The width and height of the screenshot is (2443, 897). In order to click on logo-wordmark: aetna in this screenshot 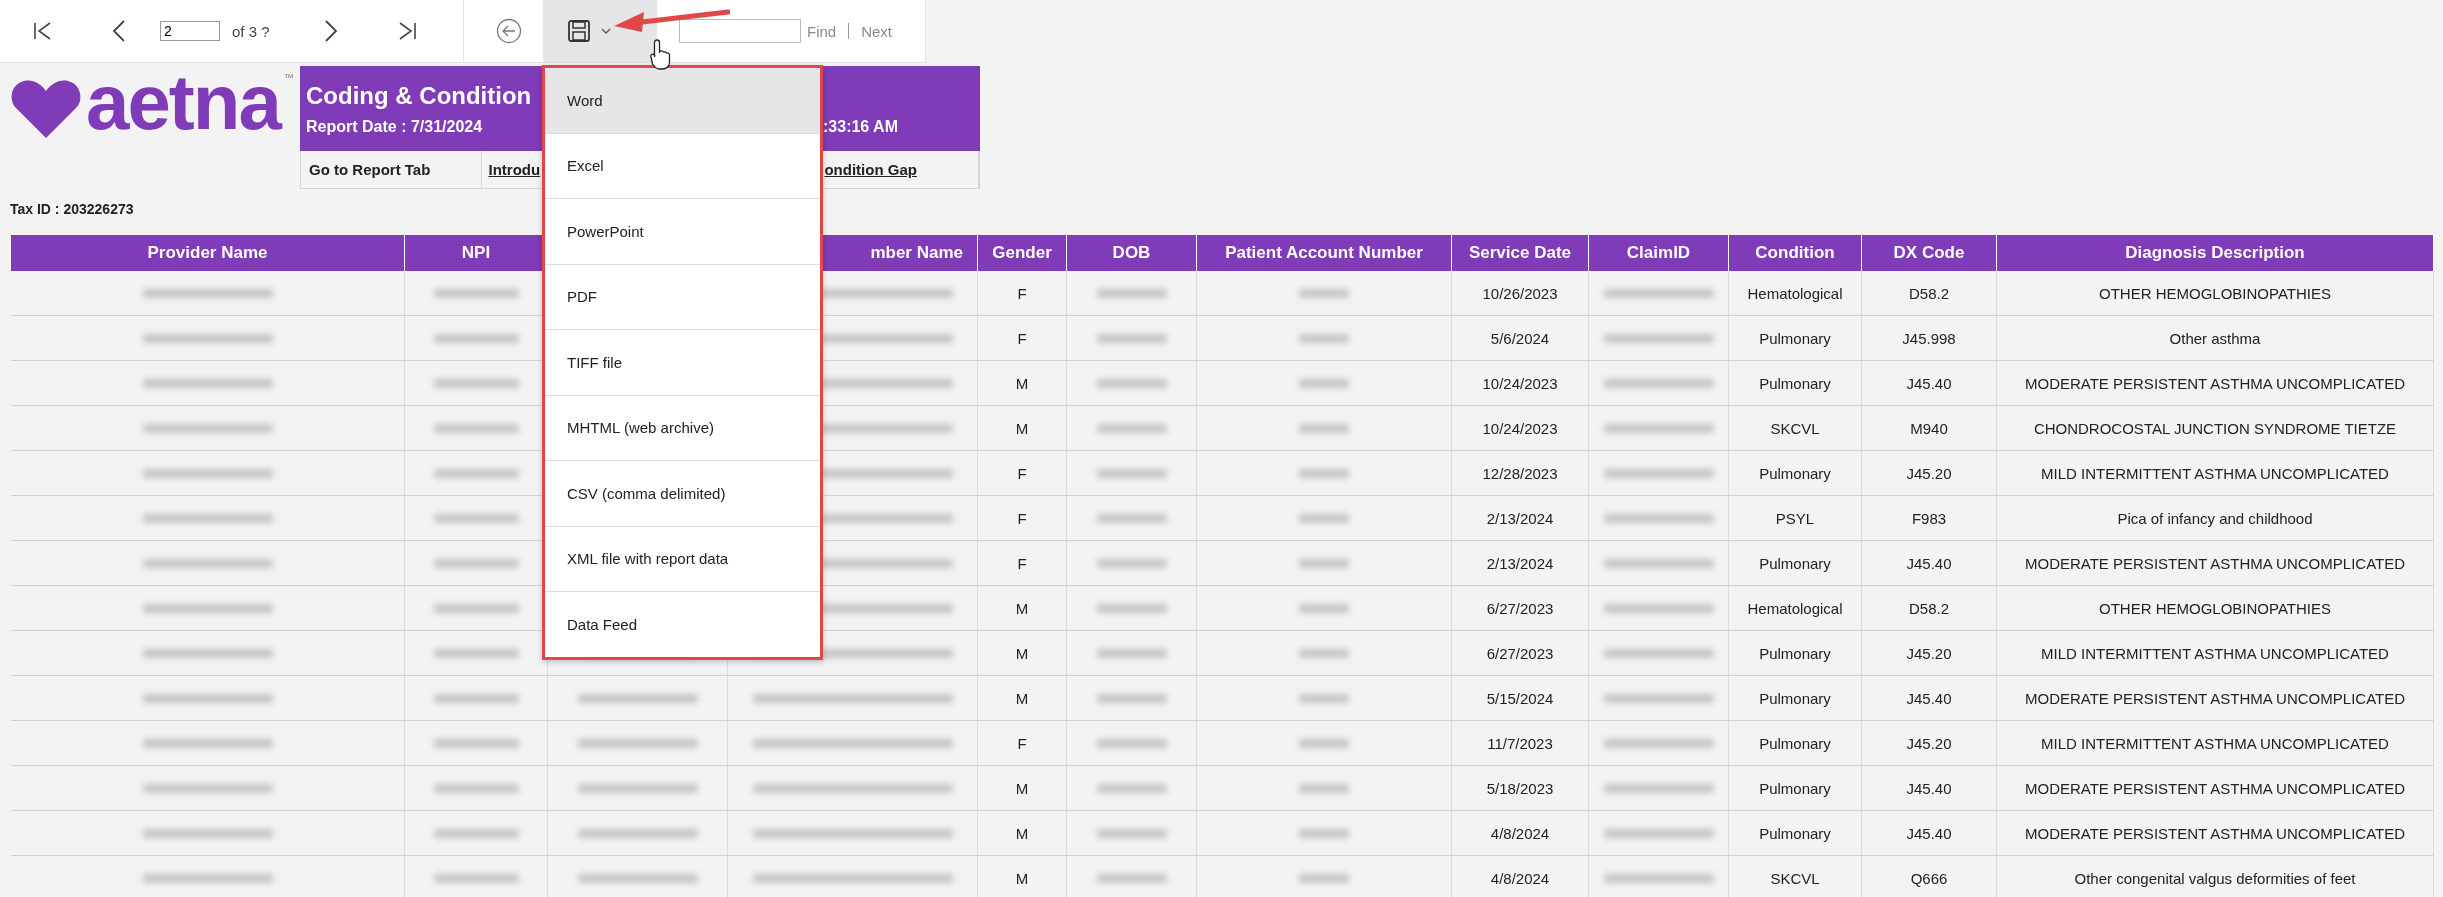, I will do `click(183, 101)`.